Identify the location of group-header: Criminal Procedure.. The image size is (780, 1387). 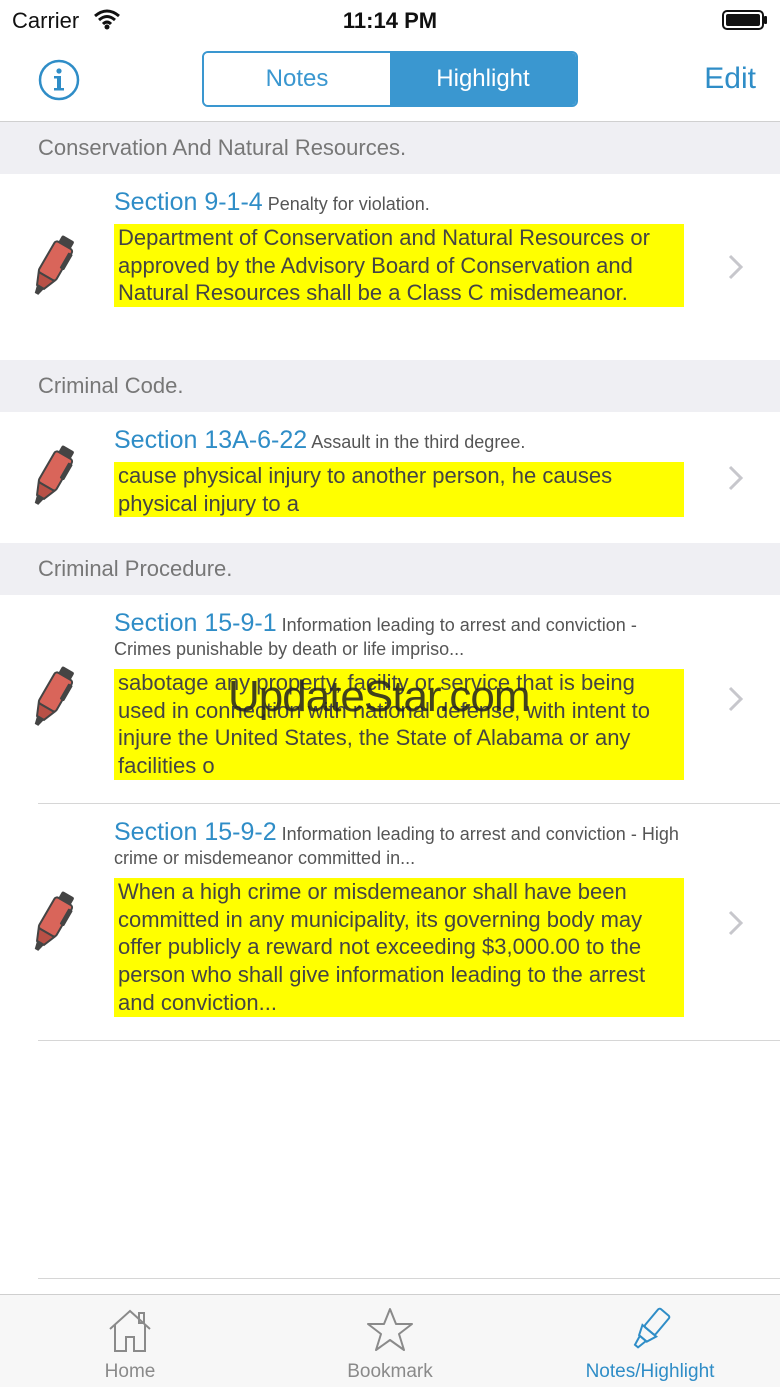
(390, 569).